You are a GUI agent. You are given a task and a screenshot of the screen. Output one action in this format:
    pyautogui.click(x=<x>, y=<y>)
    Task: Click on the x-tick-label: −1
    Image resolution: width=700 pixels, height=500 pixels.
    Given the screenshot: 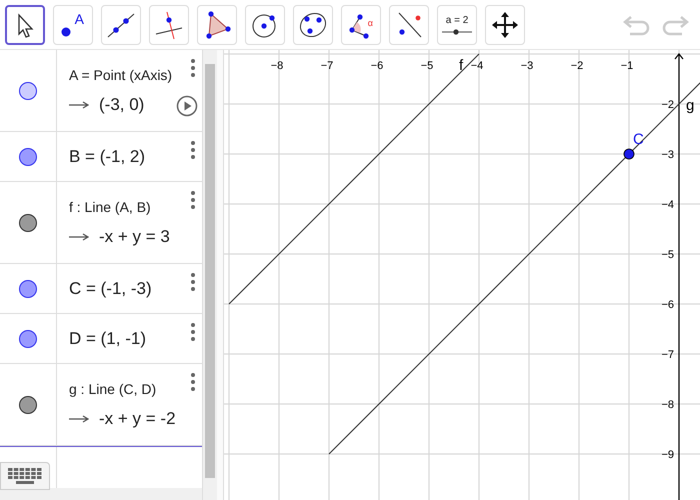 What is the action you would take?
    pyautogui.click(x=627, y=66)
    